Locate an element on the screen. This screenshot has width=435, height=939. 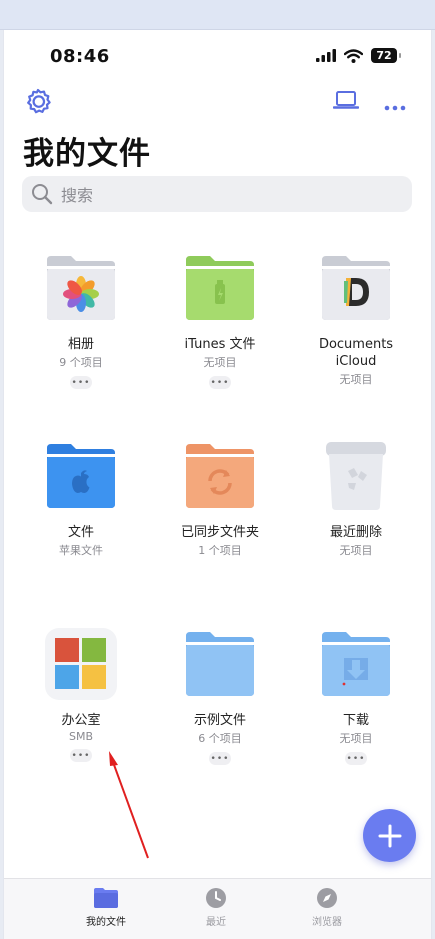
plus-icon is located at coordinates (389, 835).